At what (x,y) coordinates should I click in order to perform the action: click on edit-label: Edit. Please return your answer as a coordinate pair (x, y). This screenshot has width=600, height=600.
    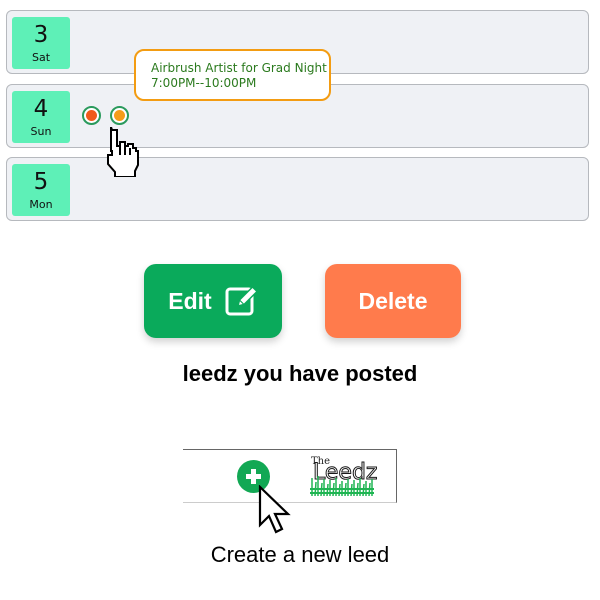
    Looking at the image, I should click on (190, 300).